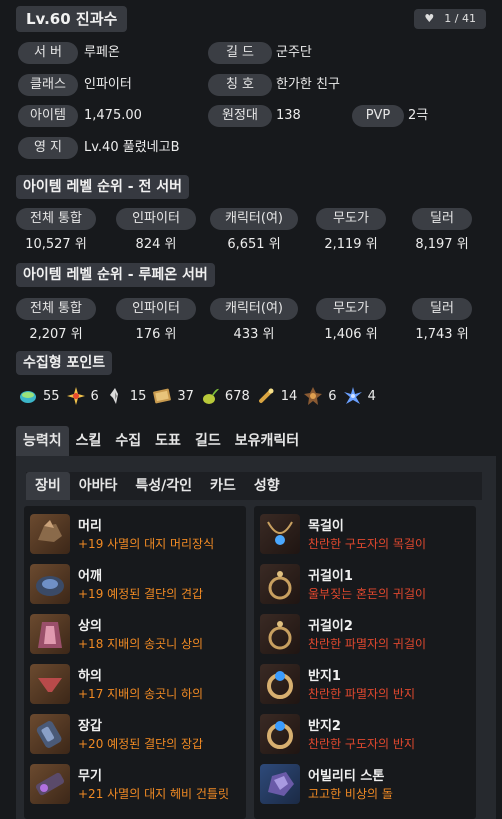 The image size is (502, 819). I want to click on character-title: Lv.60 진과수, so click(72, 19).